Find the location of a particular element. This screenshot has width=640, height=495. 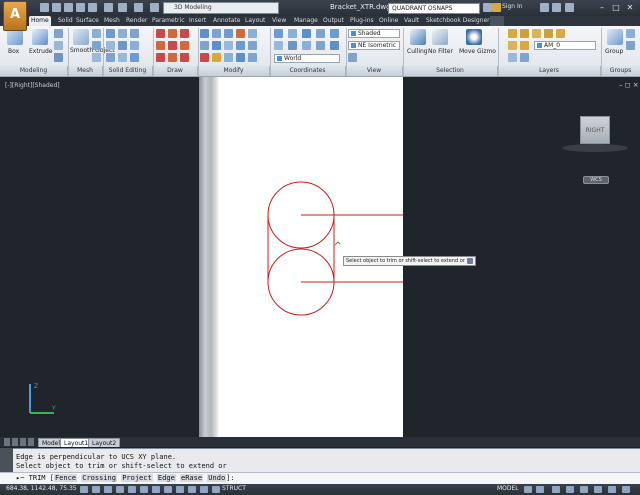

ucs-origin-icon is located at coordinates (278, 45).